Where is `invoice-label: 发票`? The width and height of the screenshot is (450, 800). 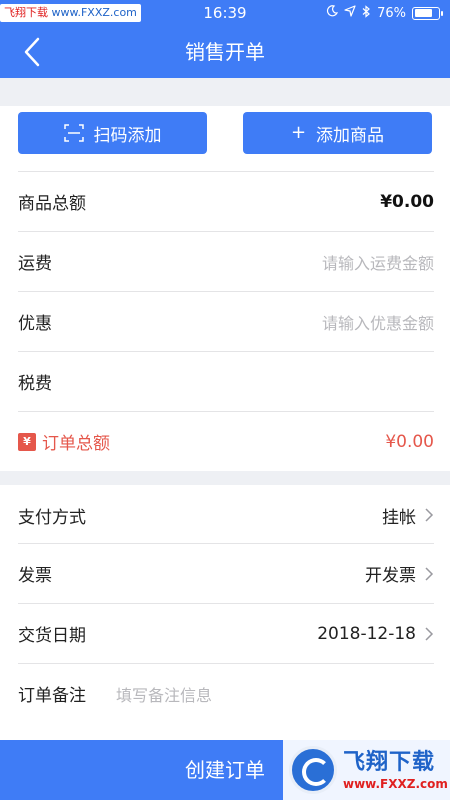
invoice-label: 发票 is located at coordinates (35, 576).